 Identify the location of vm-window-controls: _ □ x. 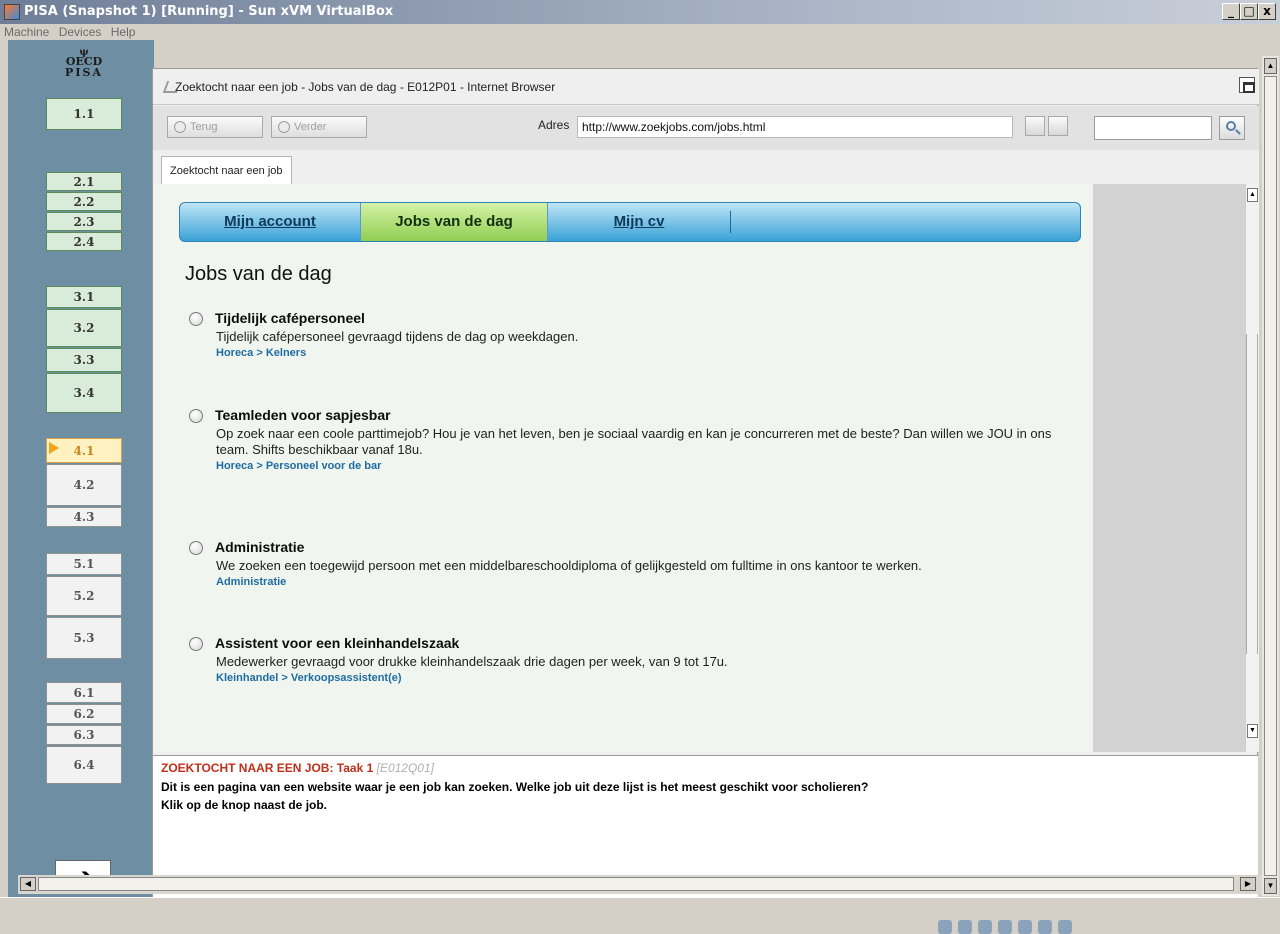
(1249, 11).